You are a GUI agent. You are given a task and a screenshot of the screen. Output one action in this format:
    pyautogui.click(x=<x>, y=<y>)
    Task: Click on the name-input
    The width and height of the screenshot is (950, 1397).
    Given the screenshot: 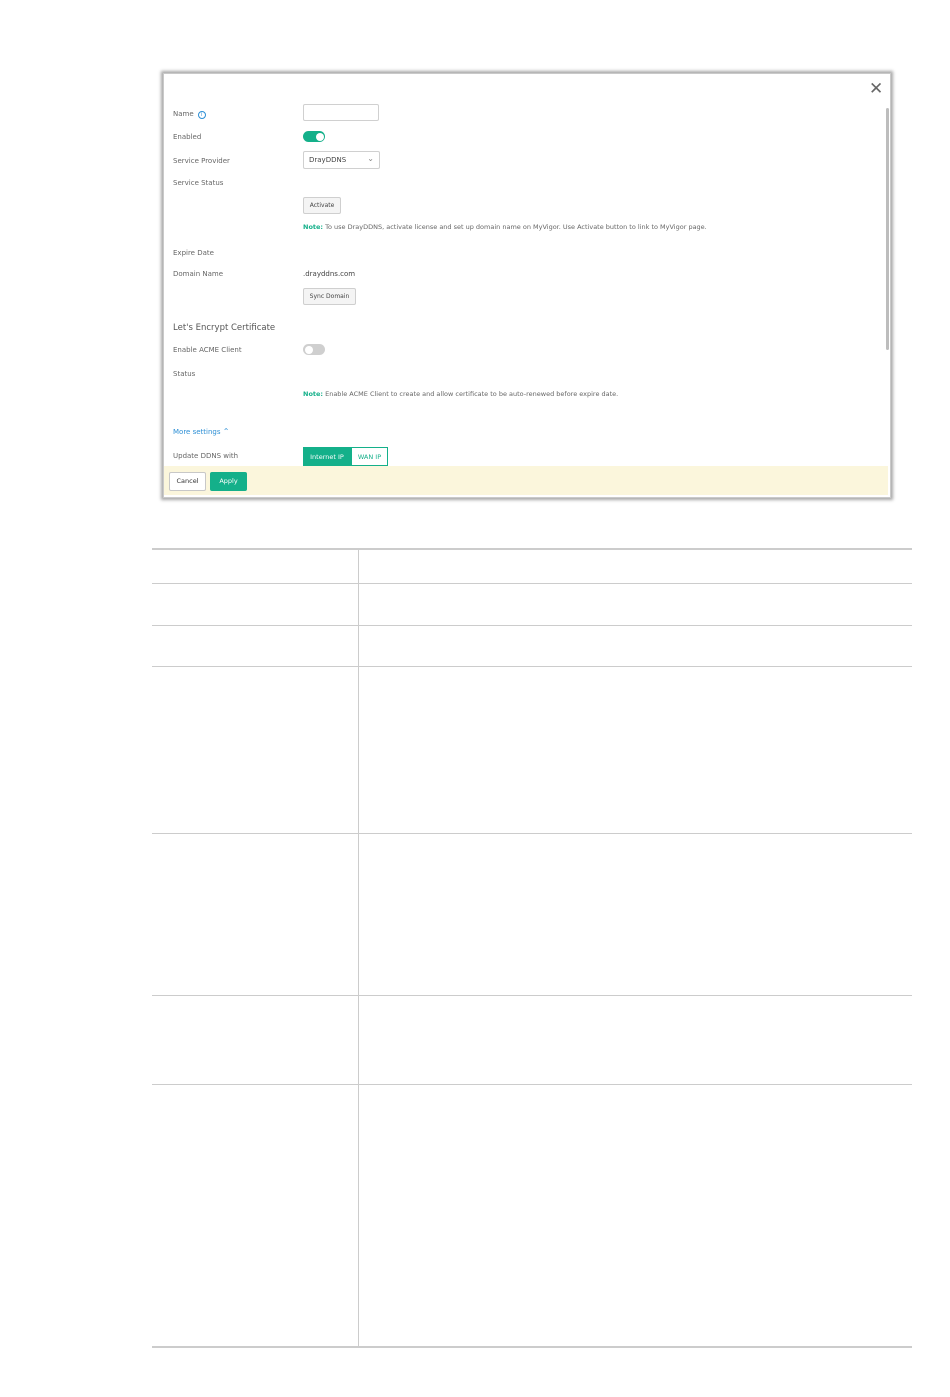 What is the action you would take?
    pyautogui.click(x=341, y=112)
    